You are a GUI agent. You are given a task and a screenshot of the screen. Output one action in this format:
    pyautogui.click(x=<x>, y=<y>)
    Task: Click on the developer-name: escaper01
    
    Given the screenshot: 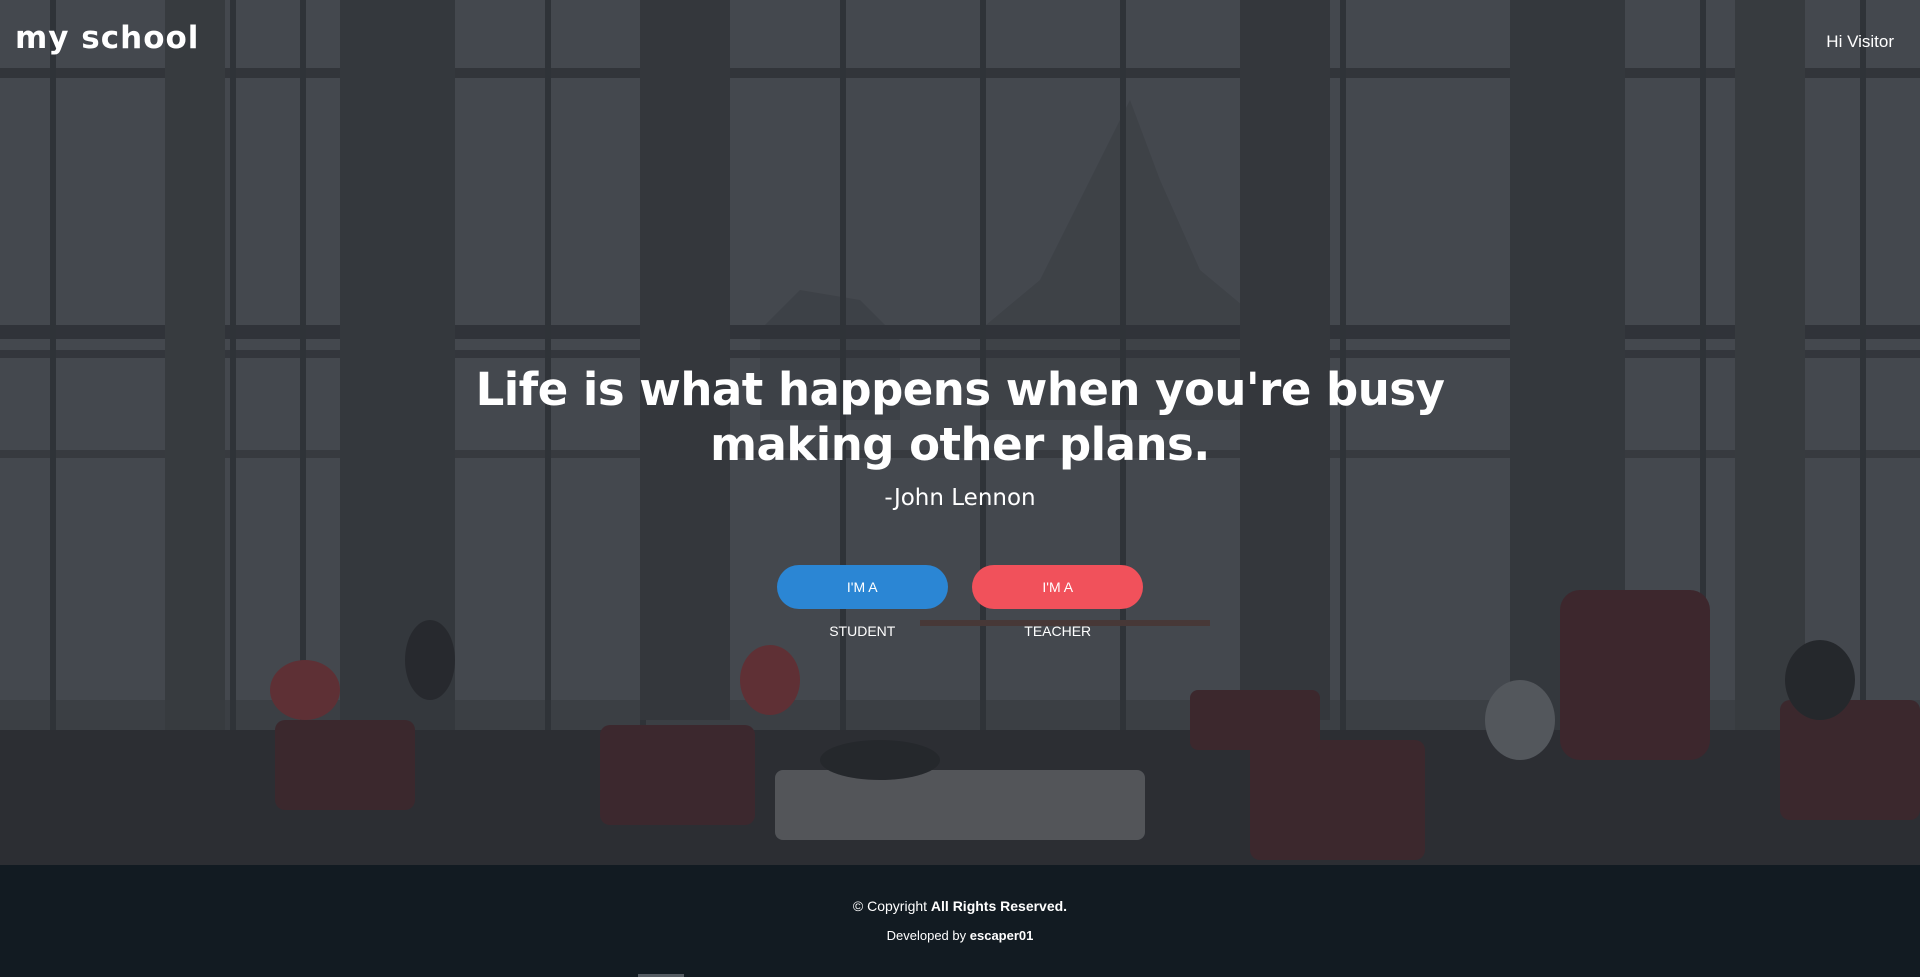 What is the action you would take?
    pyautogui.click(x=1001, y=935)
    